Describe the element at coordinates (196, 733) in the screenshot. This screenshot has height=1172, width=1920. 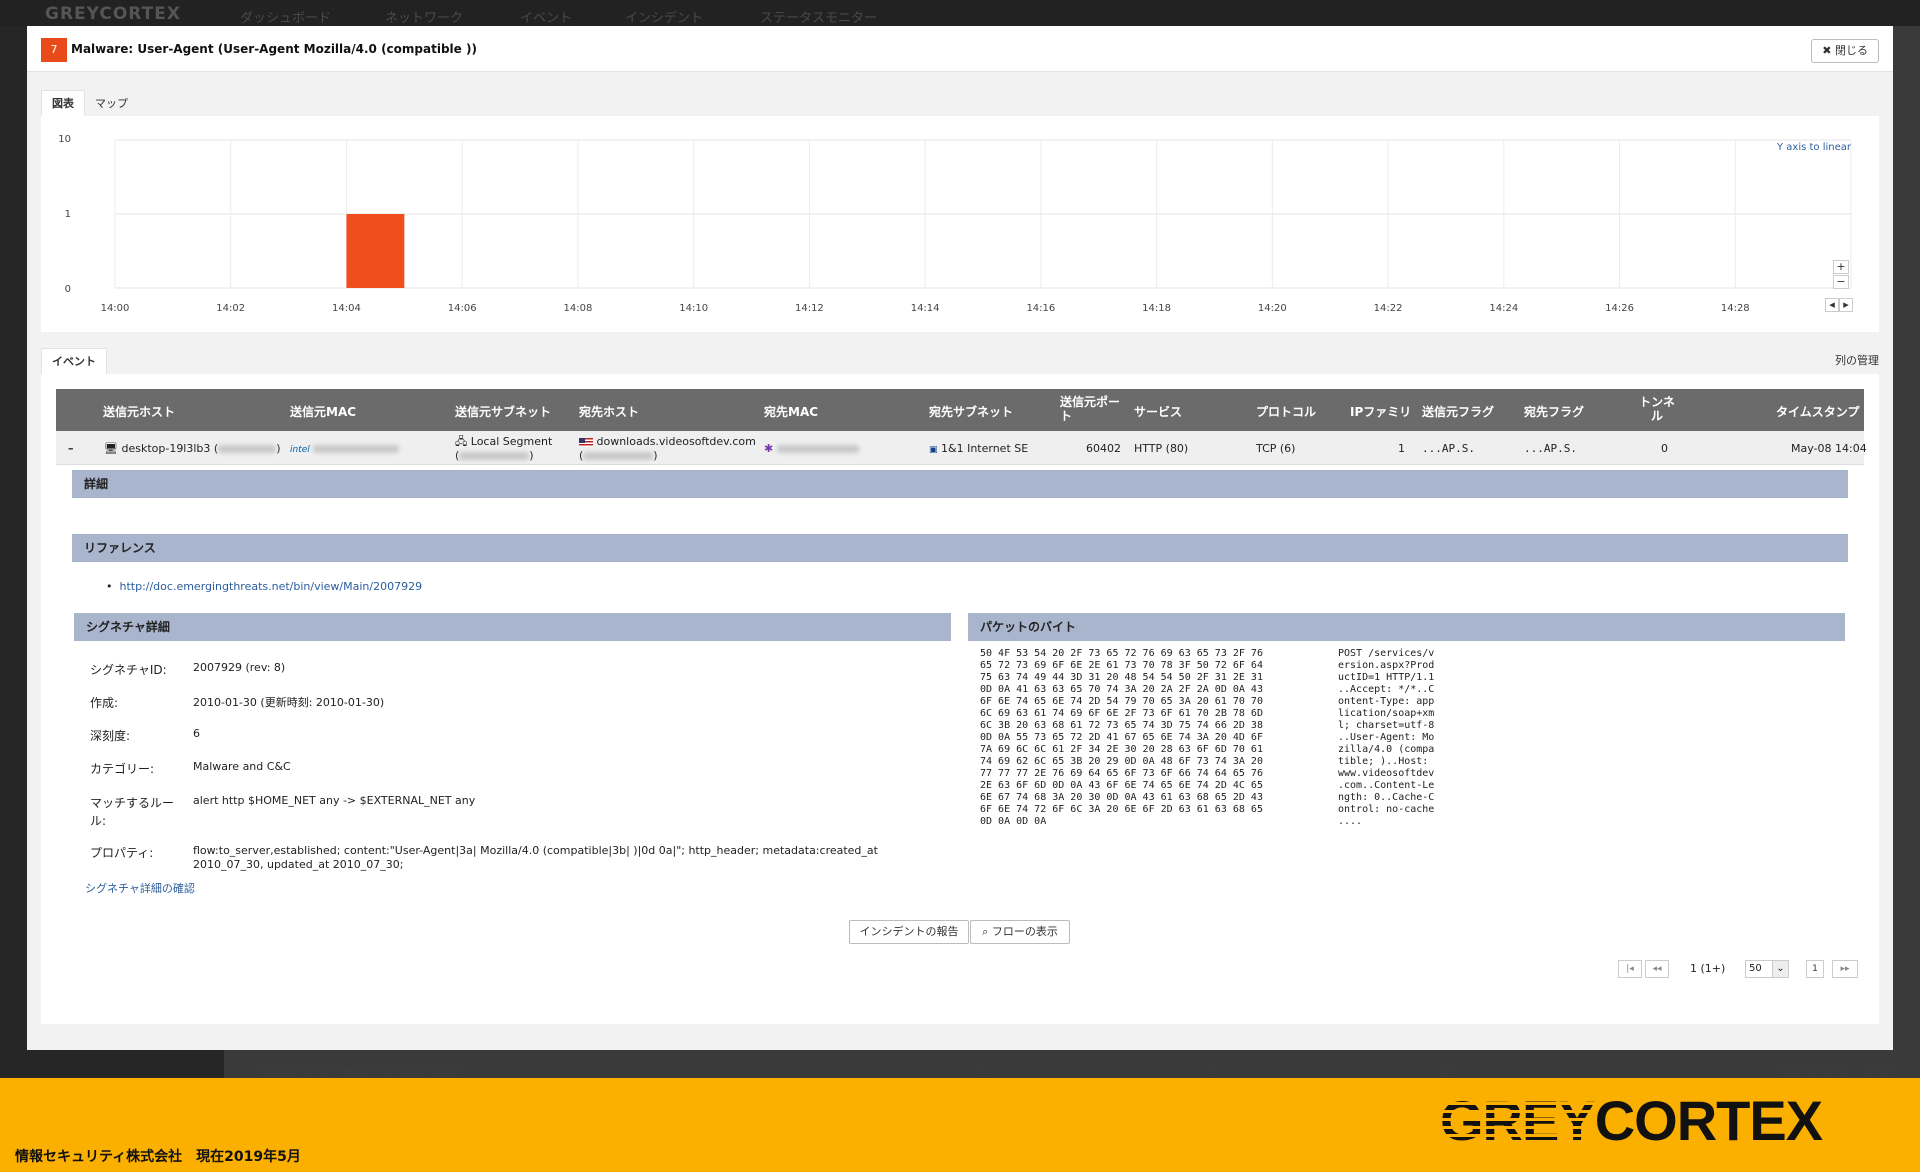
I see `severity-value: 6` at that location.